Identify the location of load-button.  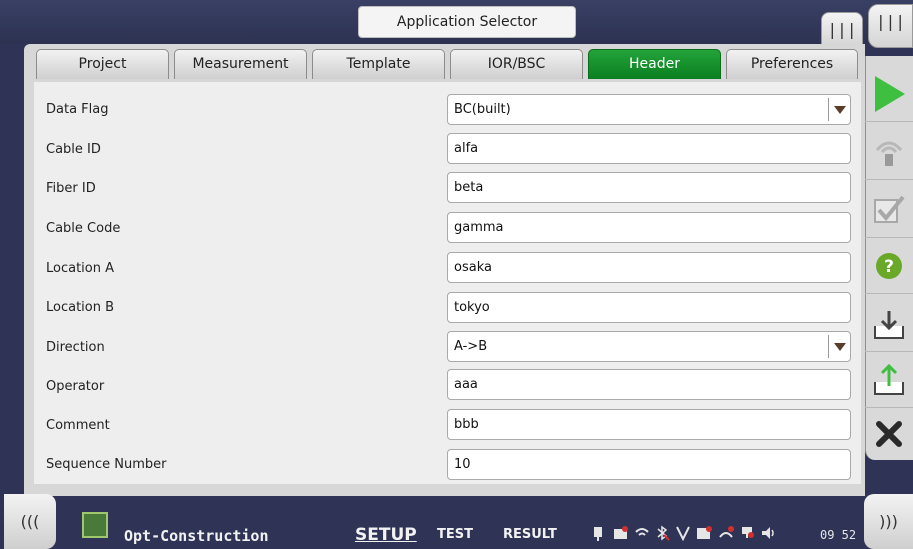
(889, 380).